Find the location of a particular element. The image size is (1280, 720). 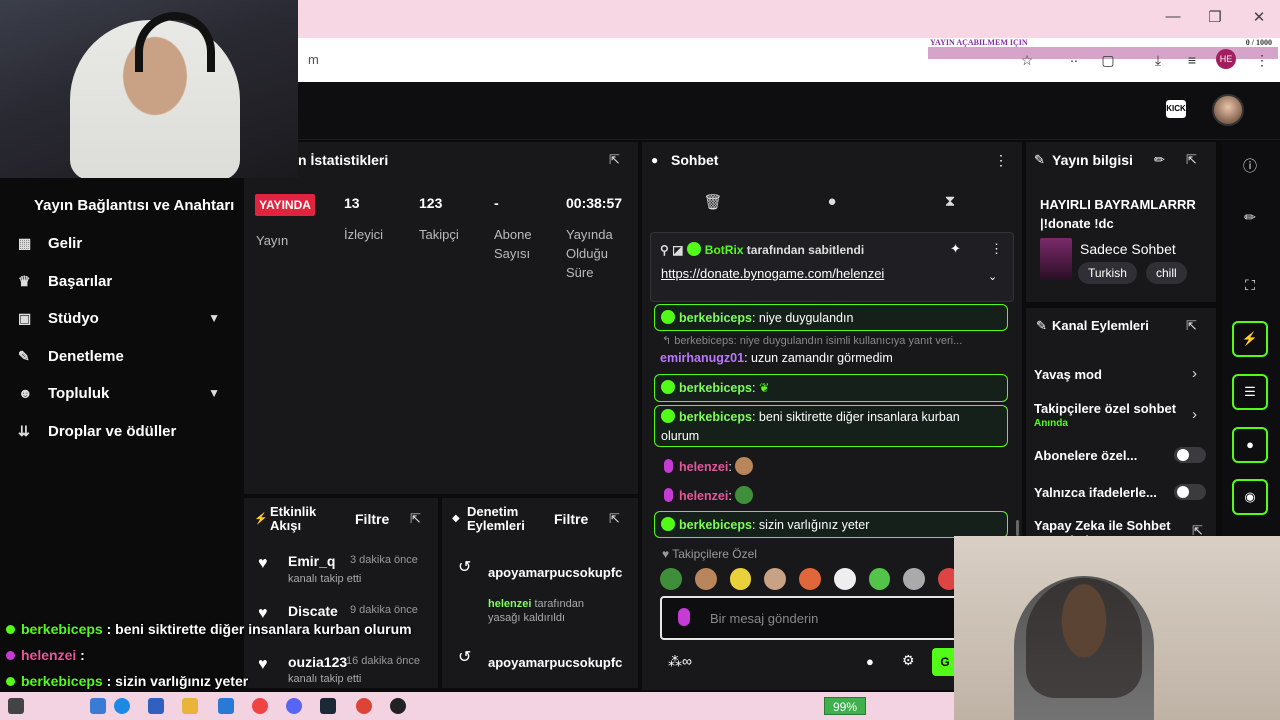

category-name: Sadece Sohbet is located at coordinates (1128, 249).